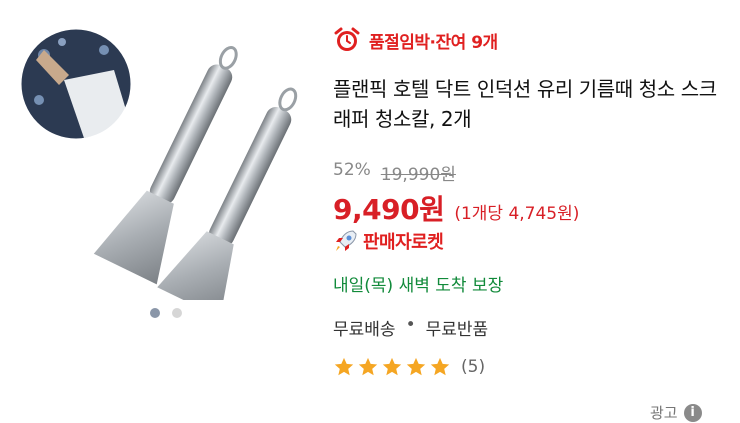 The width and height of the screenshot is (740, 423). Describe the element at coordinates (352, 170) in the screenshot. I see `discount-rate: 52%` at that location.